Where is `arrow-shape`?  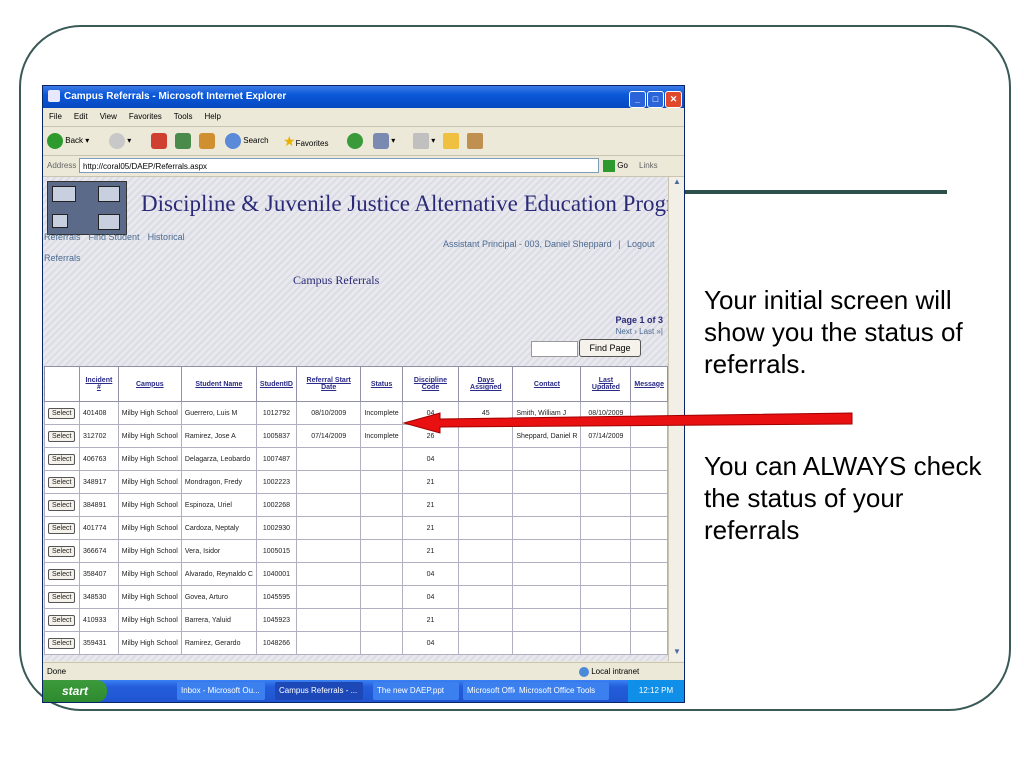
arrow-shape is located at coordinates (627, 423).